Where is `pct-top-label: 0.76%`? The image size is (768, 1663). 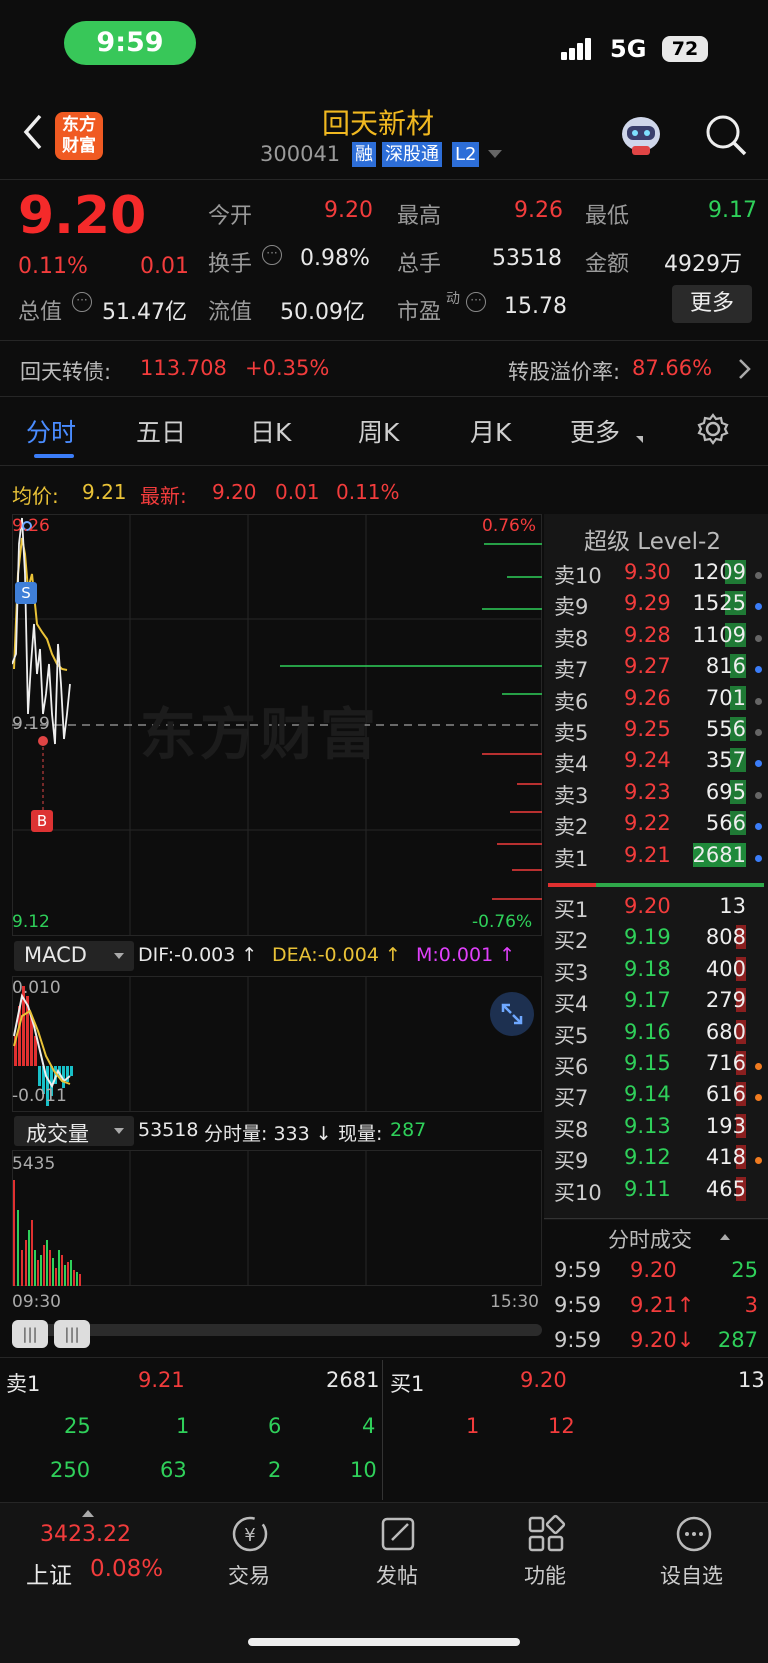
pct-top-label: 0.76% is located at coordinates (509, 526).